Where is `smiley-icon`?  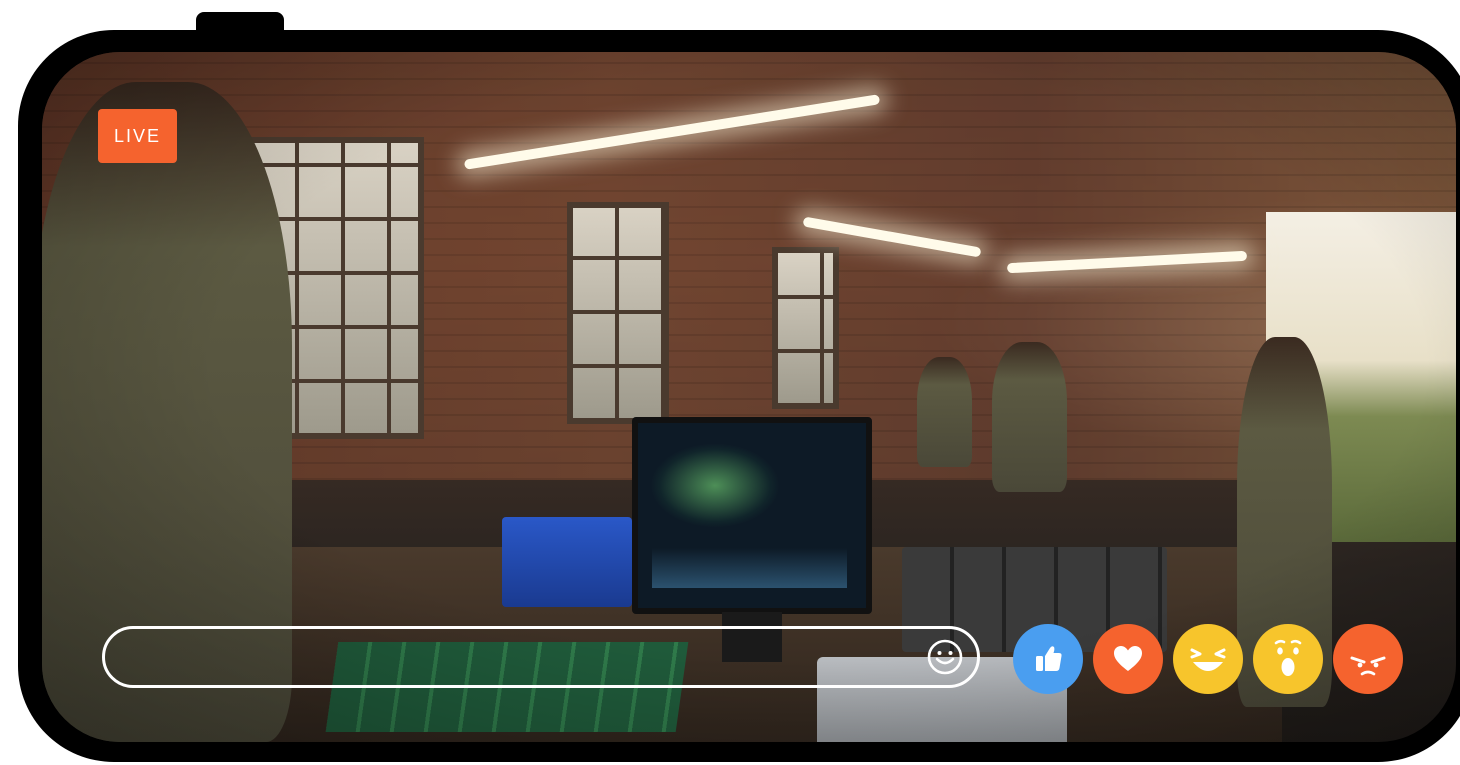 smiley-icon is located at coordinates (945, 657).